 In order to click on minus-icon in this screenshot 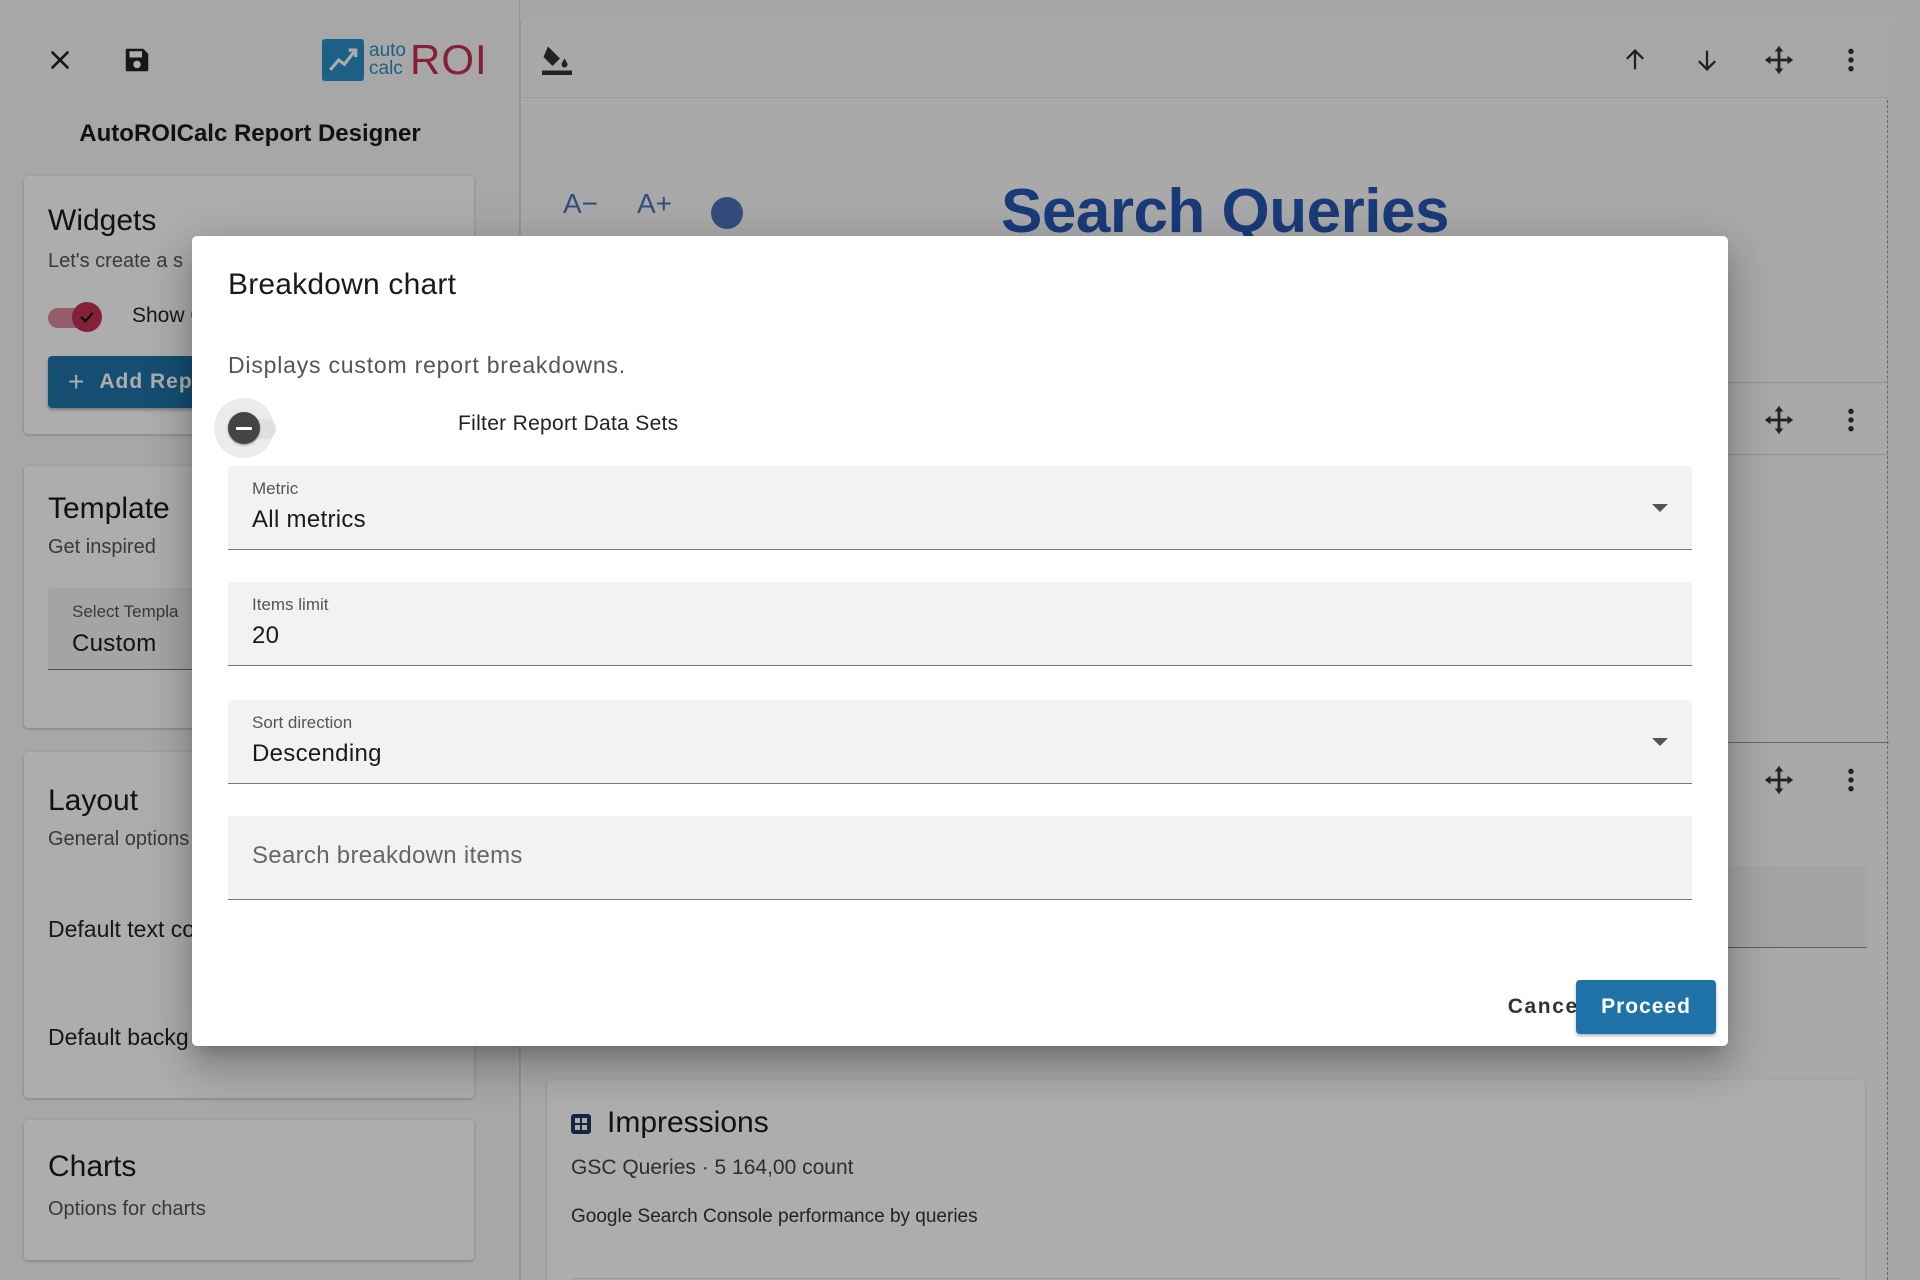, I will do `click(244, 428)`.